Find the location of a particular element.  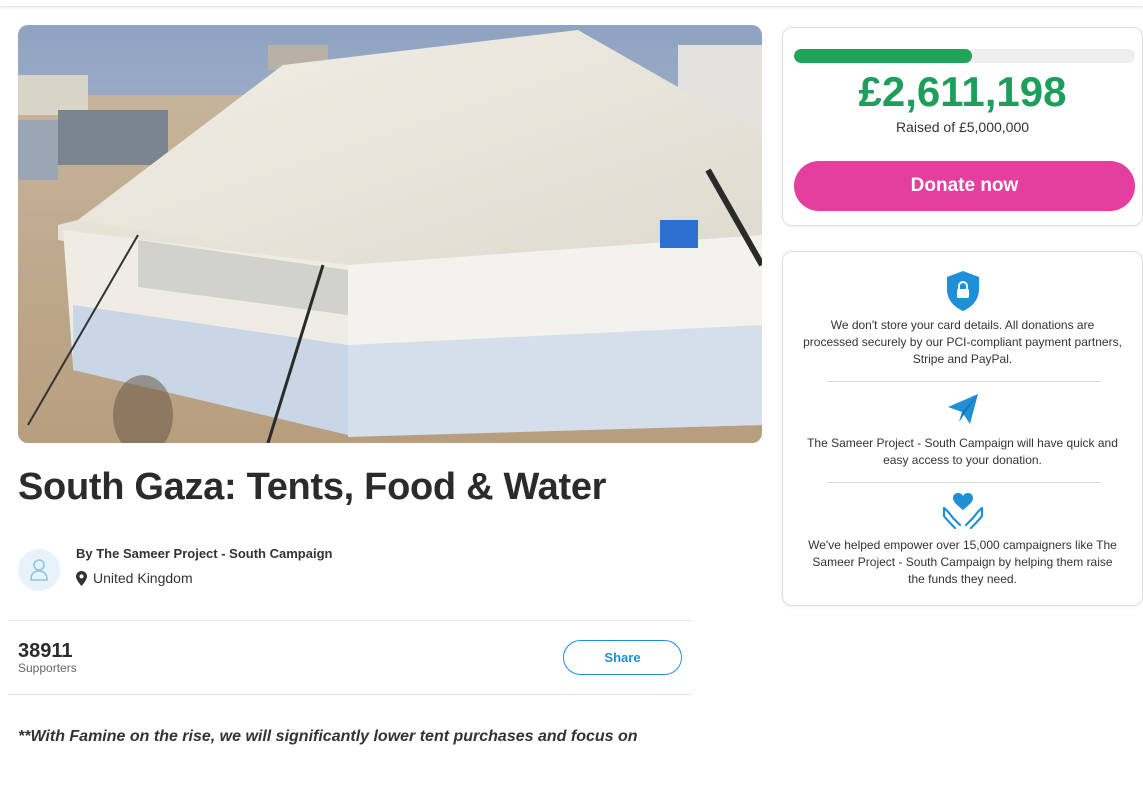

campaign-location: United Kingdom is located at coordinates (134, 578).